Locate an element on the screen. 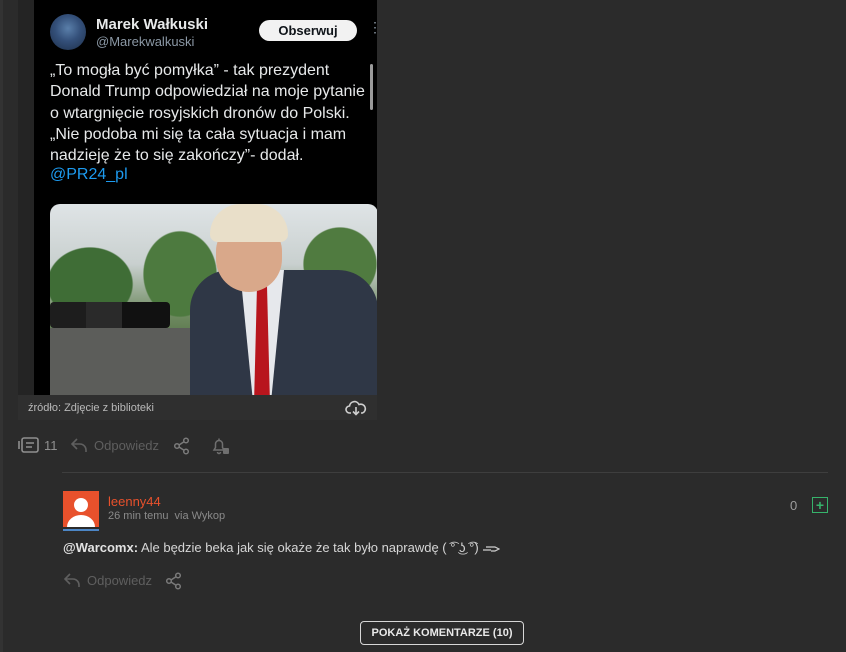 The height and width of the screenshot is (652, 846). pointing-hand-icon is located at coordinates (492, 548).